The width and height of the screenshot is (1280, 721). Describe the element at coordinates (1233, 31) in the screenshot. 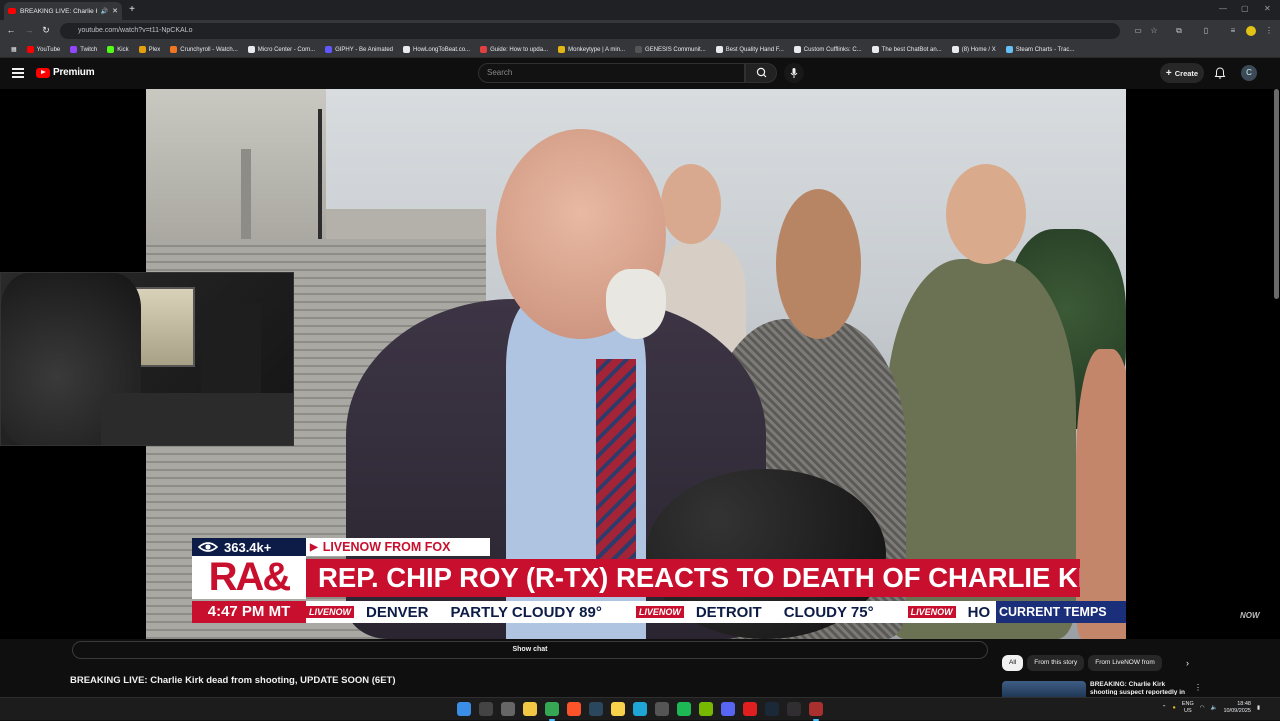

I see `media-control-icon: ≡` at that location.